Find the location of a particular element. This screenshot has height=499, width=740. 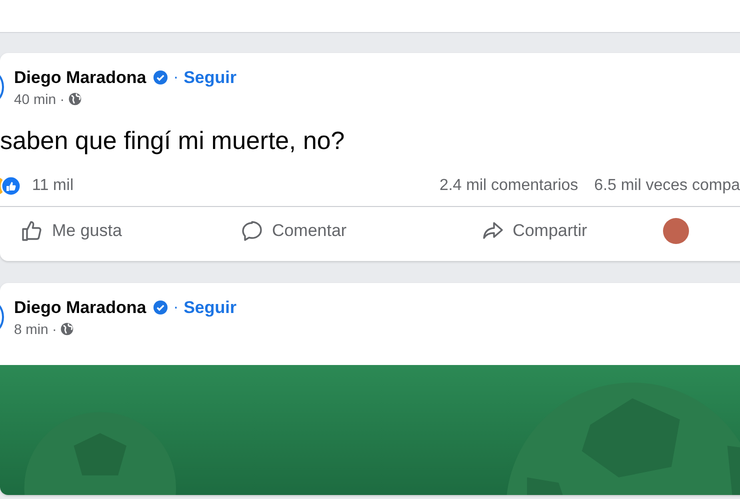

avatar is located at coordinates (676, 231).